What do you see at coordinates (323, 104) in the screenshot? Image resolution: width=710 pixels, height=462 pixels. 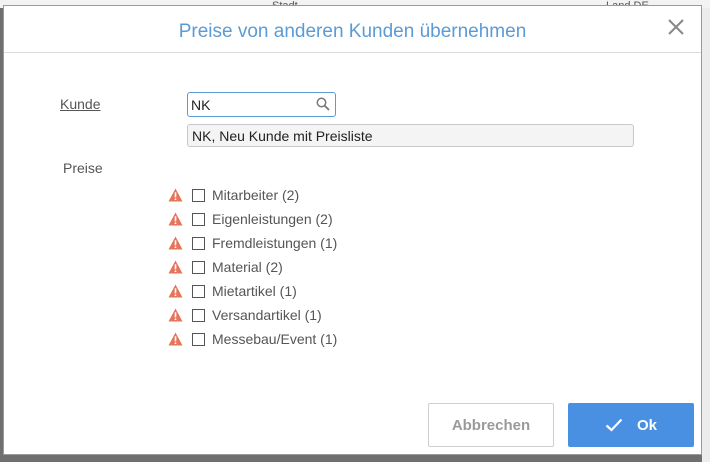 I see `search-icon` at bounding box center [323, 104].